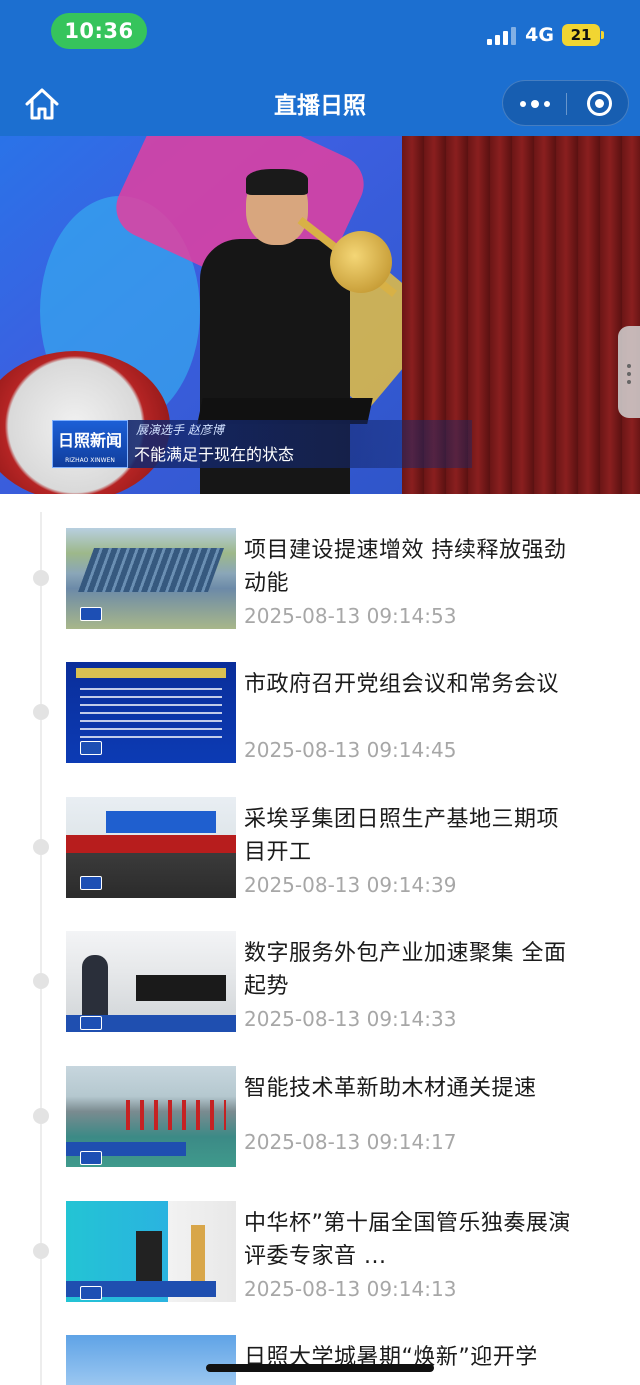 This screenshot has width=640, height=1385. I want to click on side-handle, so click(629, 372).